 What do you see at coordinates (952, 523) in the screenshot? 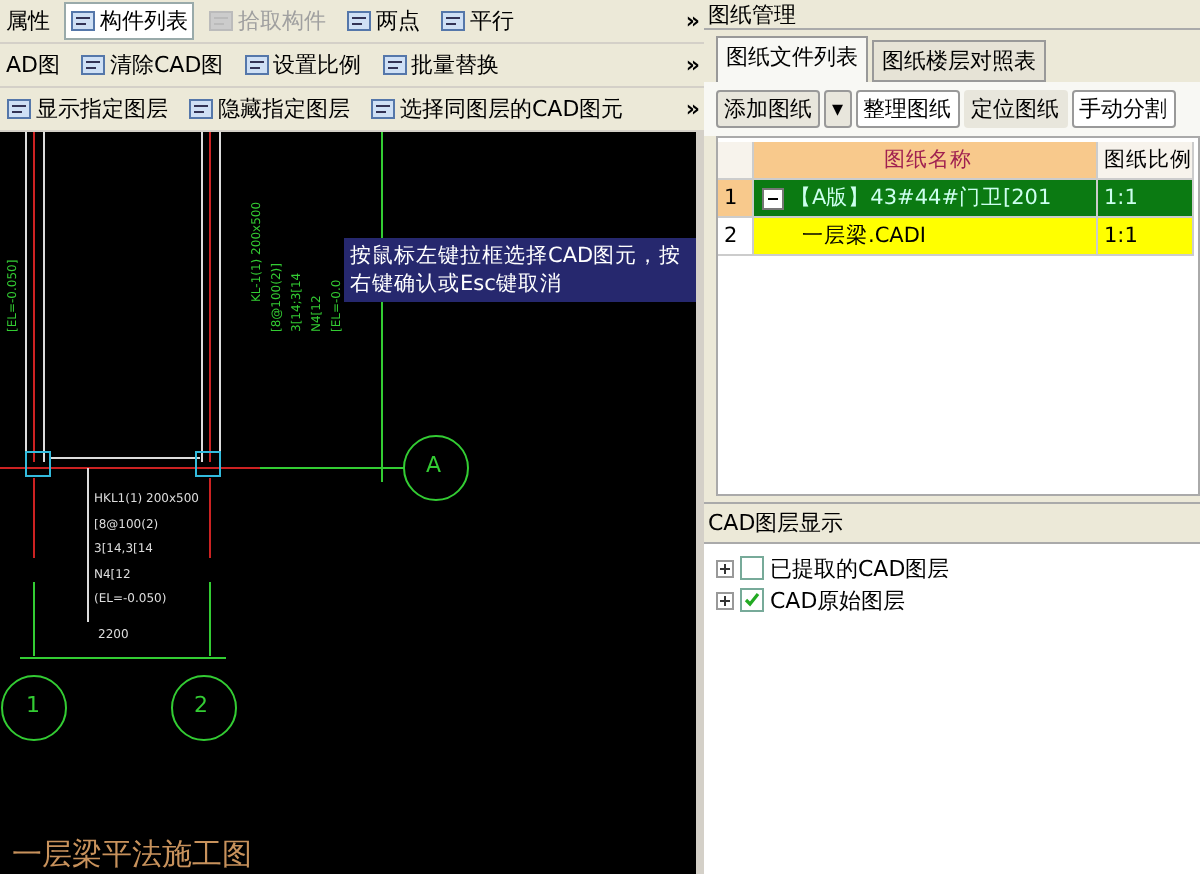
I see `section-header: CAD图层显示` at bounding box center [952, 523].